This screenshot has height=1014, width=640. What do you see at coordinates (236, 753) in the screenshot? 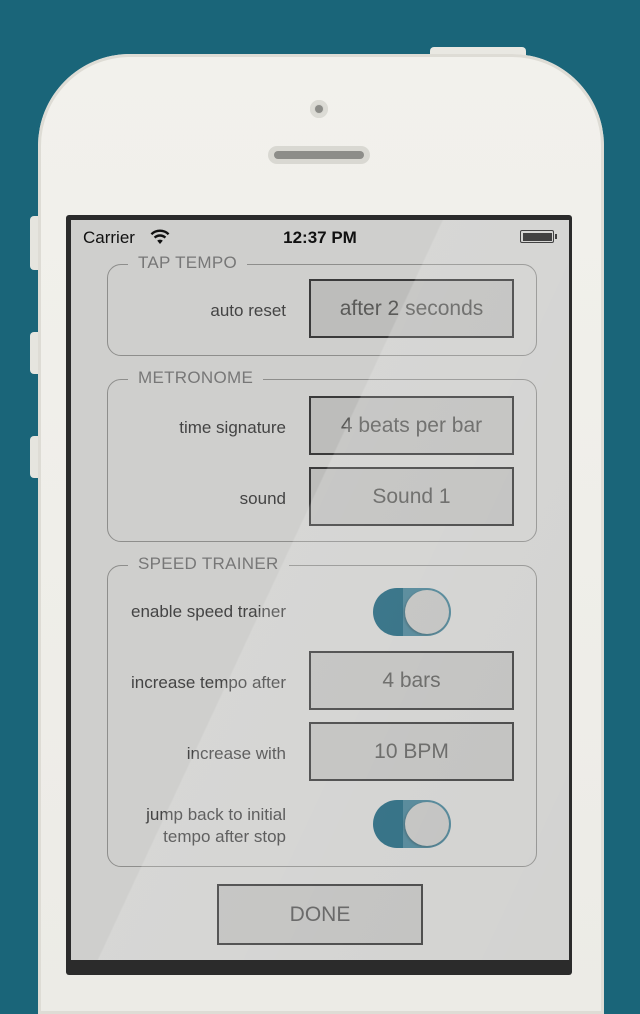
I see `increase-with-label: increase with` at bounding box center [236, 753].